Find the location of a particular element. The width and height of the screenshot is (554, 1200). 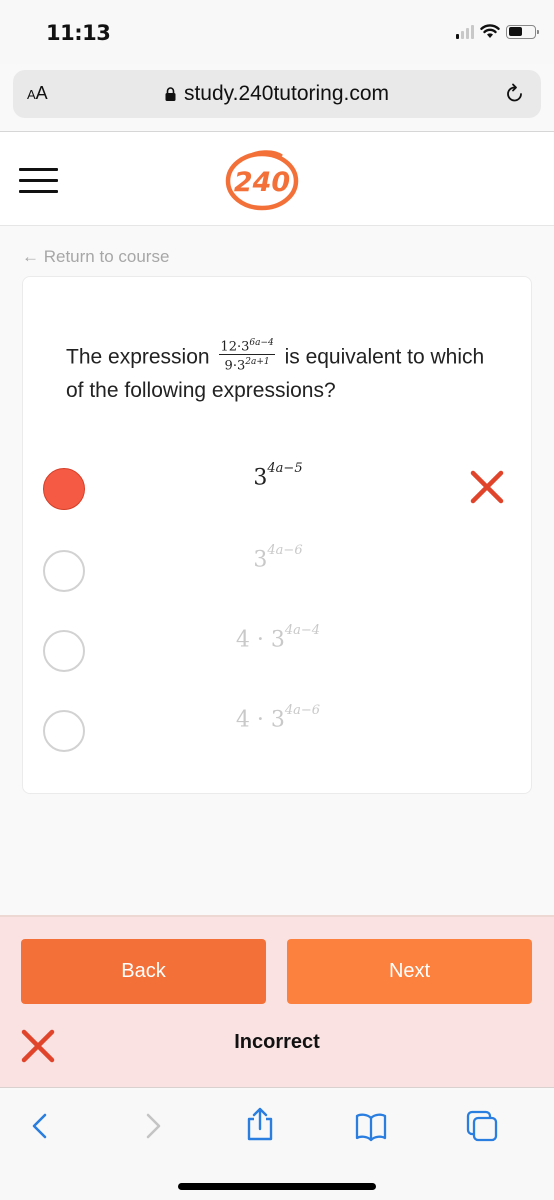

option-expression: 4 · 34a−6 is located at coordinates (278, 718).